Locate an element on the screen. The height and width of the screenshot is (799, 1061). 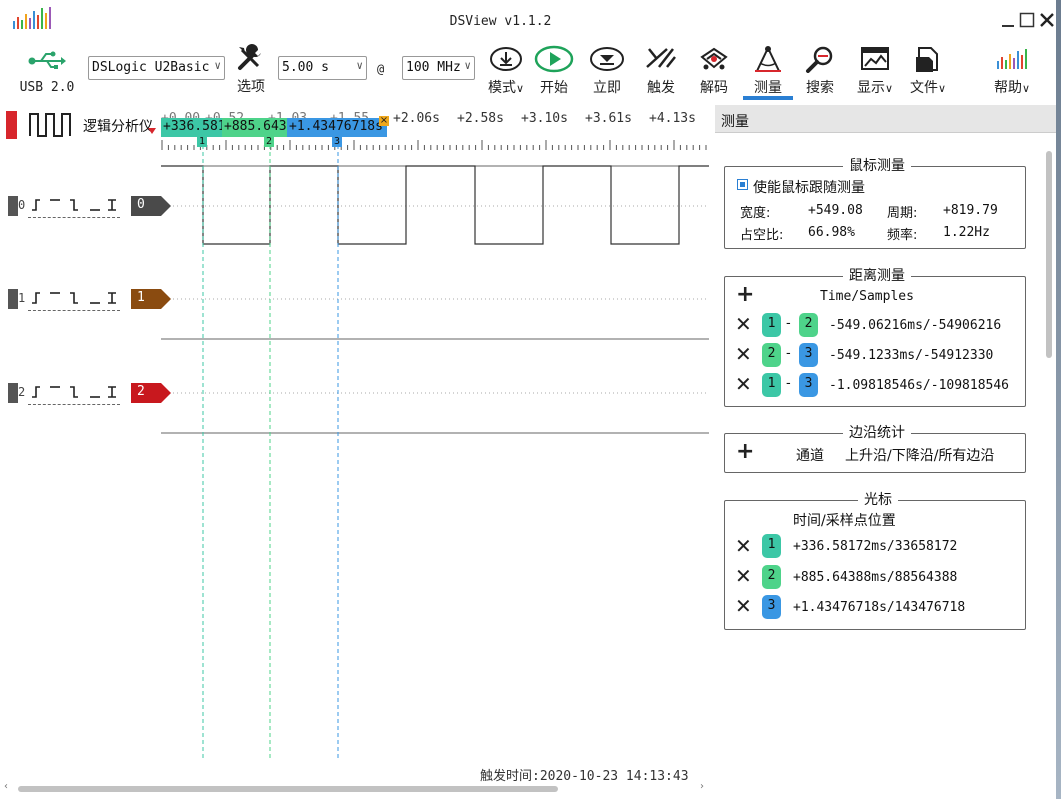
display-icon is located at coordinates (875, 58).